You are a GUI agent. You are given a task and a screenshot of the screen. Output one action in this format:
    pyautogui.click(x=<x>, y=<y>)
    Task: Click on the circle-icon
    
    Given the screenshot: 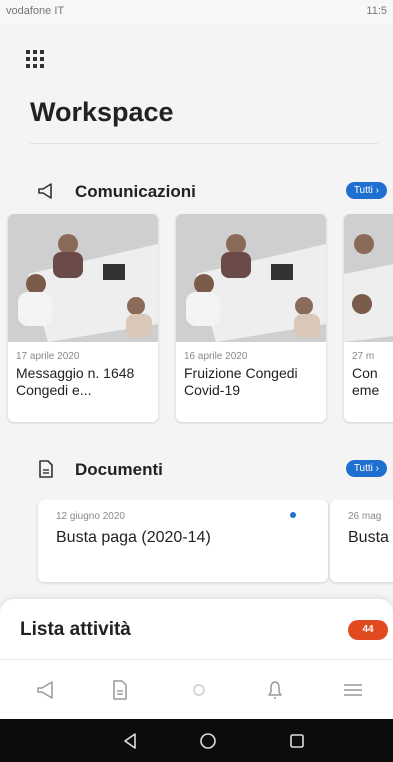 What is the action you would take?
    pyautogui.click(x=199, y=690)
    